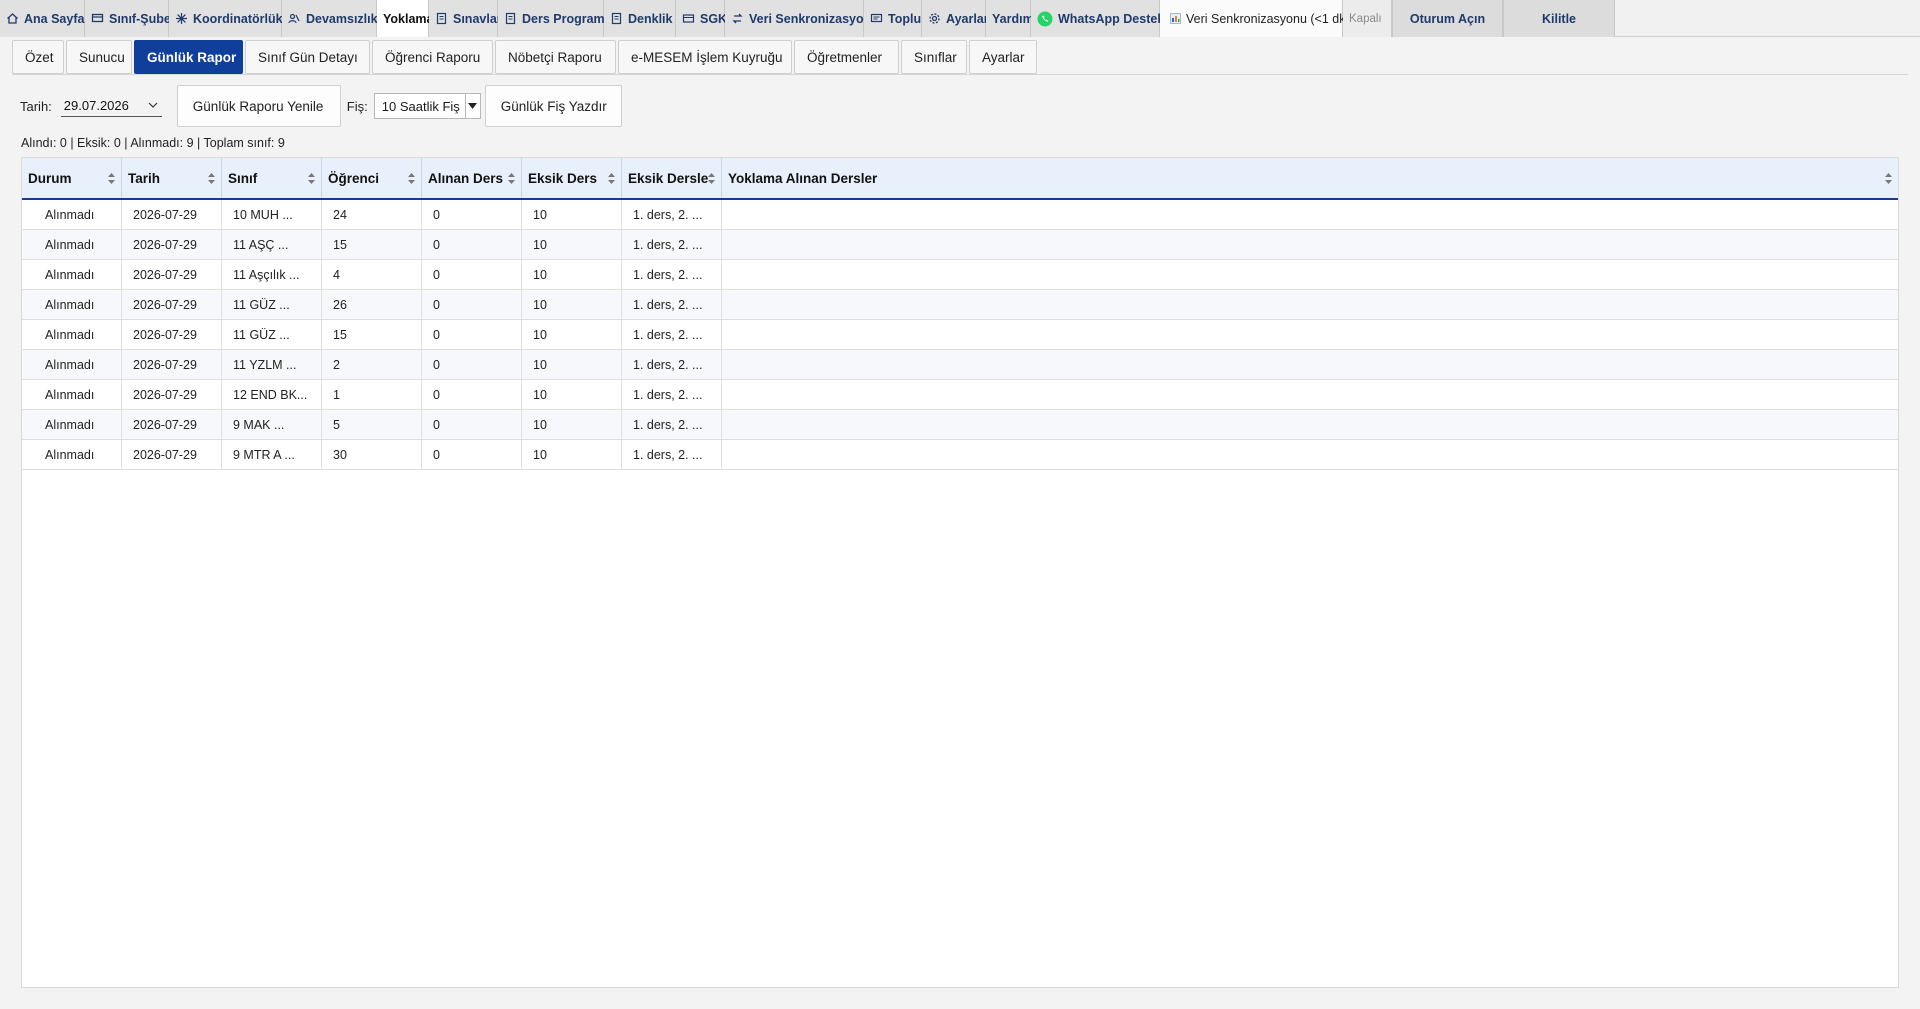 Image resolution: width=1920 pixels, height=1009 pixels. I want to click on people-icon, so click(294, 18).